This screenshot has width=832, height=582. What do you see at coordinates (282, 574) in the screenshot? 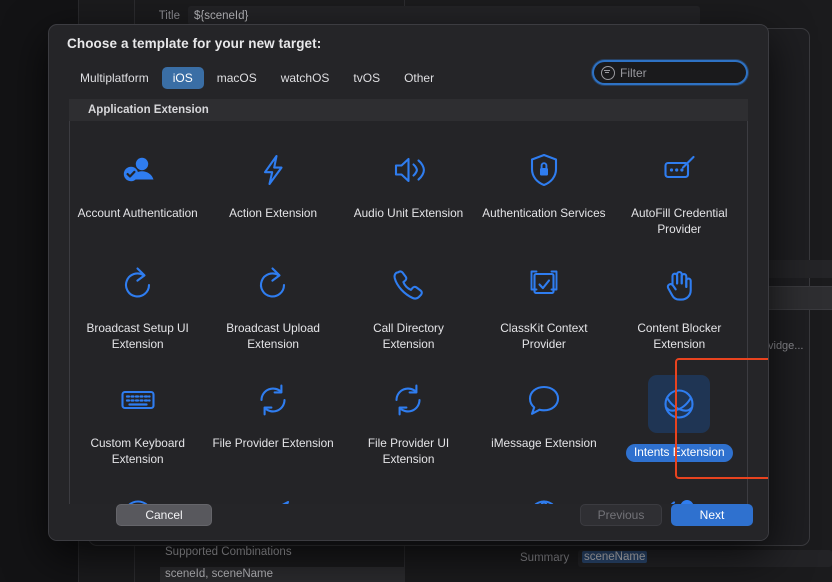
I see `background-supported-row: sceneId, sceneName` at bounding box center [282, 574].